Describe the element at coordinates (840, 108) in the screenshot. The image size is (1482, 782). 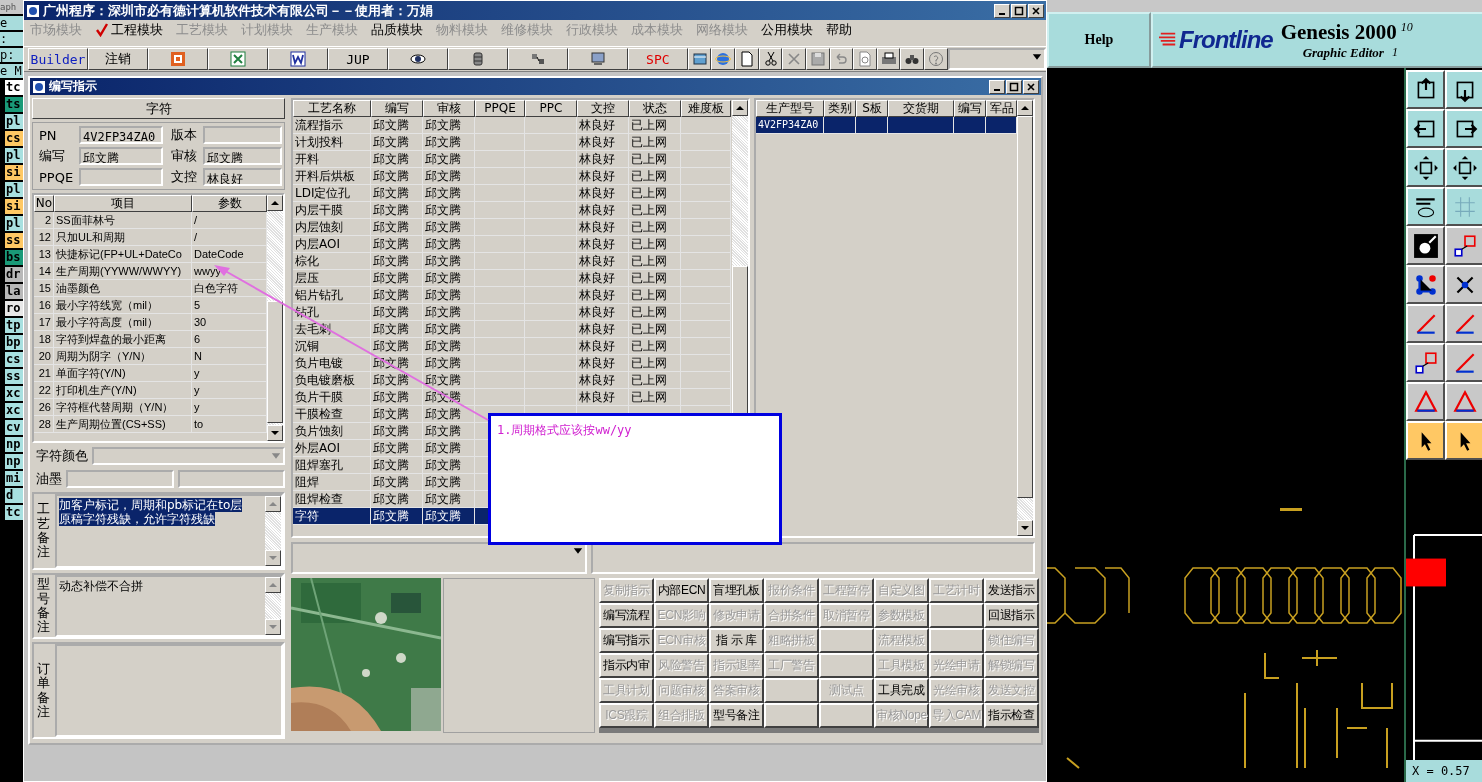
I see `column-header: 类别` at that location.